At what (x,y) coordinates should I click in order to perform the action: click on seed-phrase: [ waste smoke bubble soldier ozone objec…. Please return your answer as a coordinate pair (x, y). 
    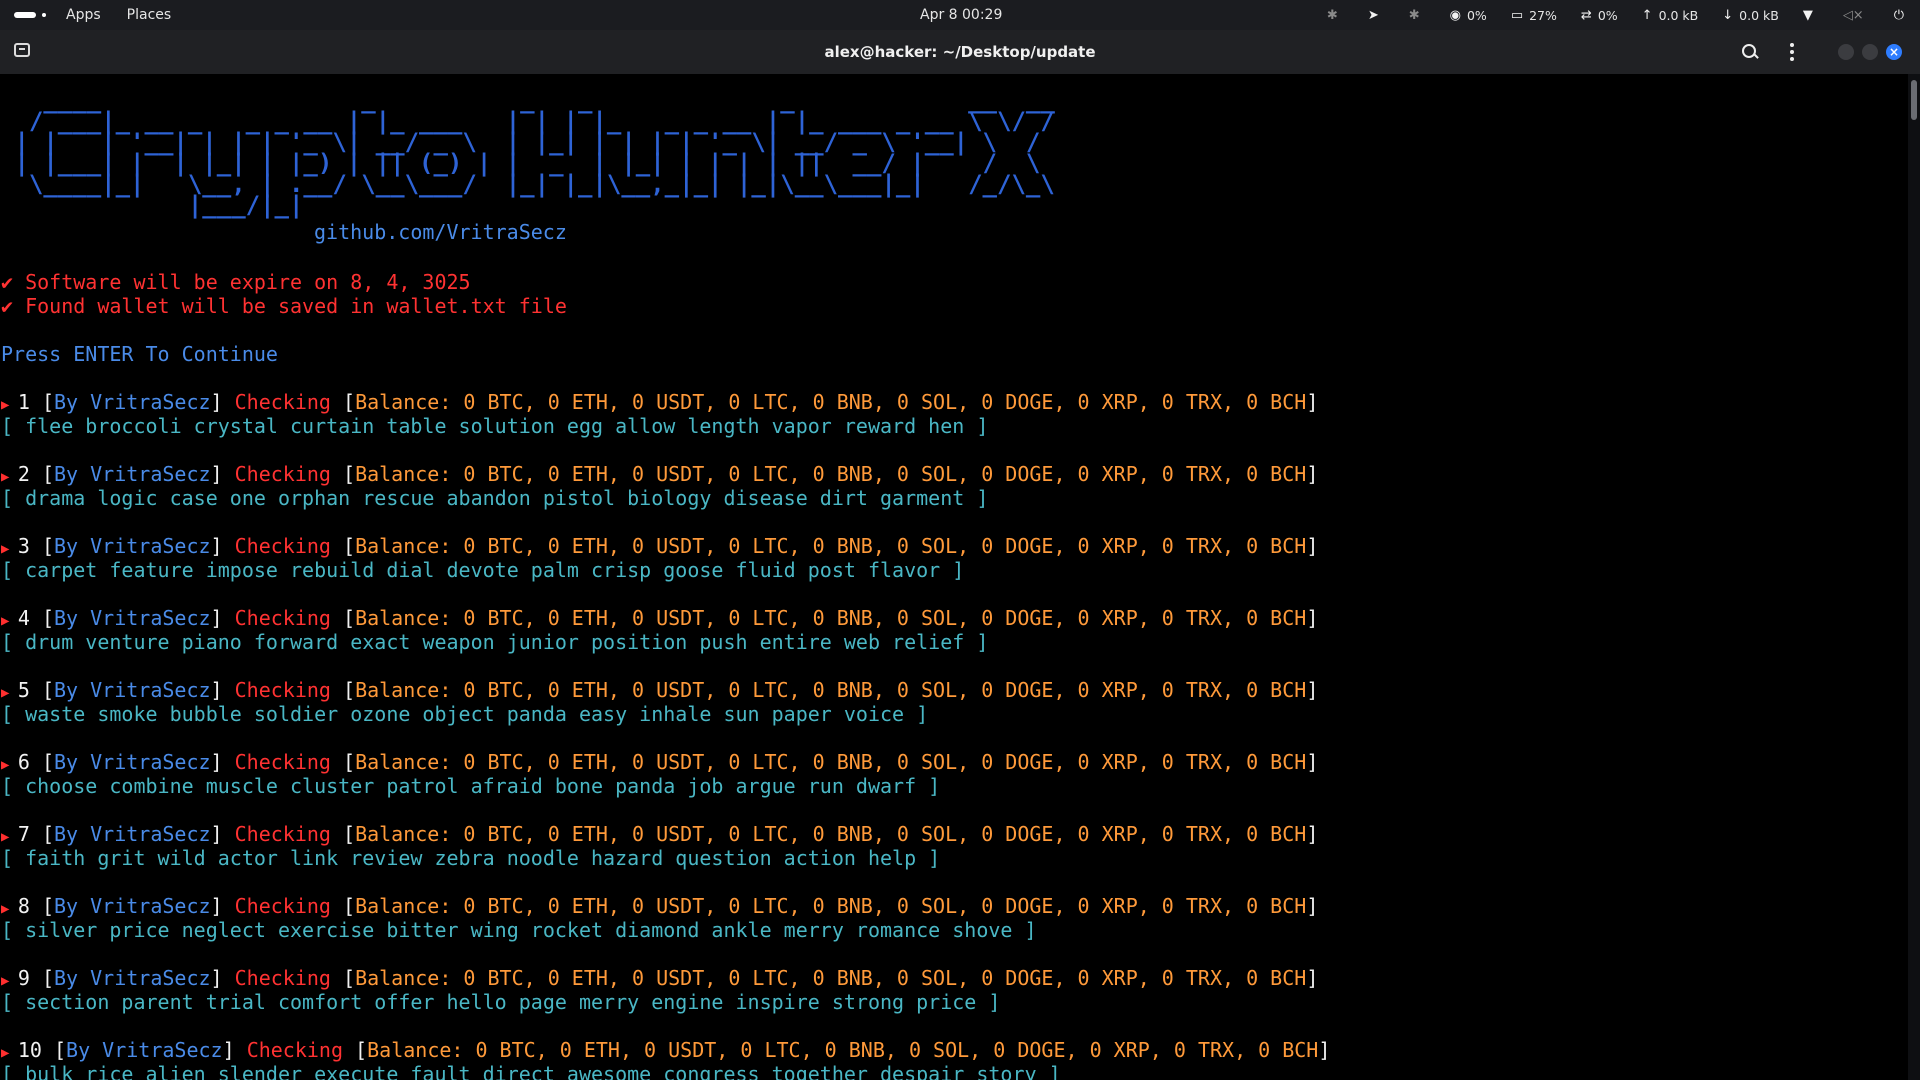
    Looking at the image, I should click on (465, 714).